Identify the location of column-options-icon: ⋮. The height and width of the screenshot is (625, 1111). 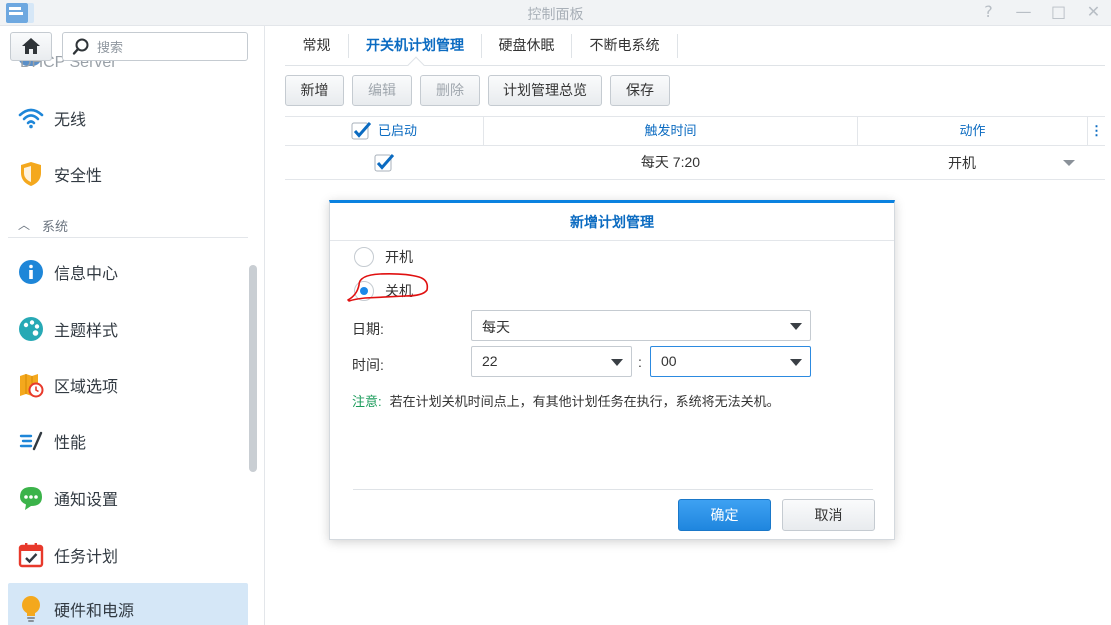
(1096, 131).